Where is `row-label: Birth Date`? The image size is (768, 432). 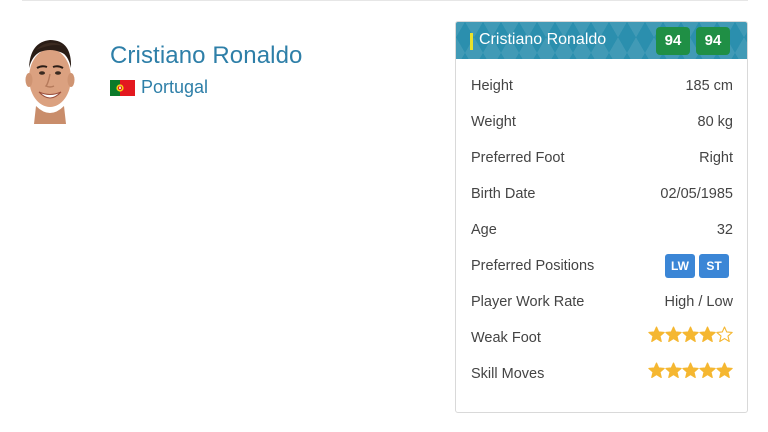
row-label: Birth Date is located at coordinates (503, 194).